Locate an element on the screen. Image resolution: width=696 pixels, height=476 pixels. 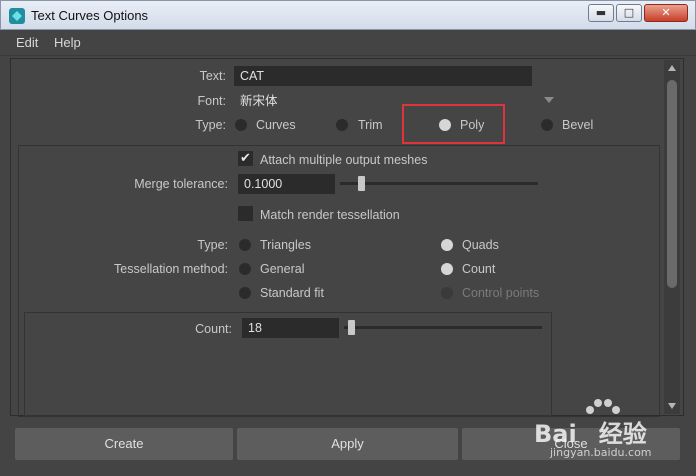
close-window-button: ✕ is located at coordinates (666, 13).